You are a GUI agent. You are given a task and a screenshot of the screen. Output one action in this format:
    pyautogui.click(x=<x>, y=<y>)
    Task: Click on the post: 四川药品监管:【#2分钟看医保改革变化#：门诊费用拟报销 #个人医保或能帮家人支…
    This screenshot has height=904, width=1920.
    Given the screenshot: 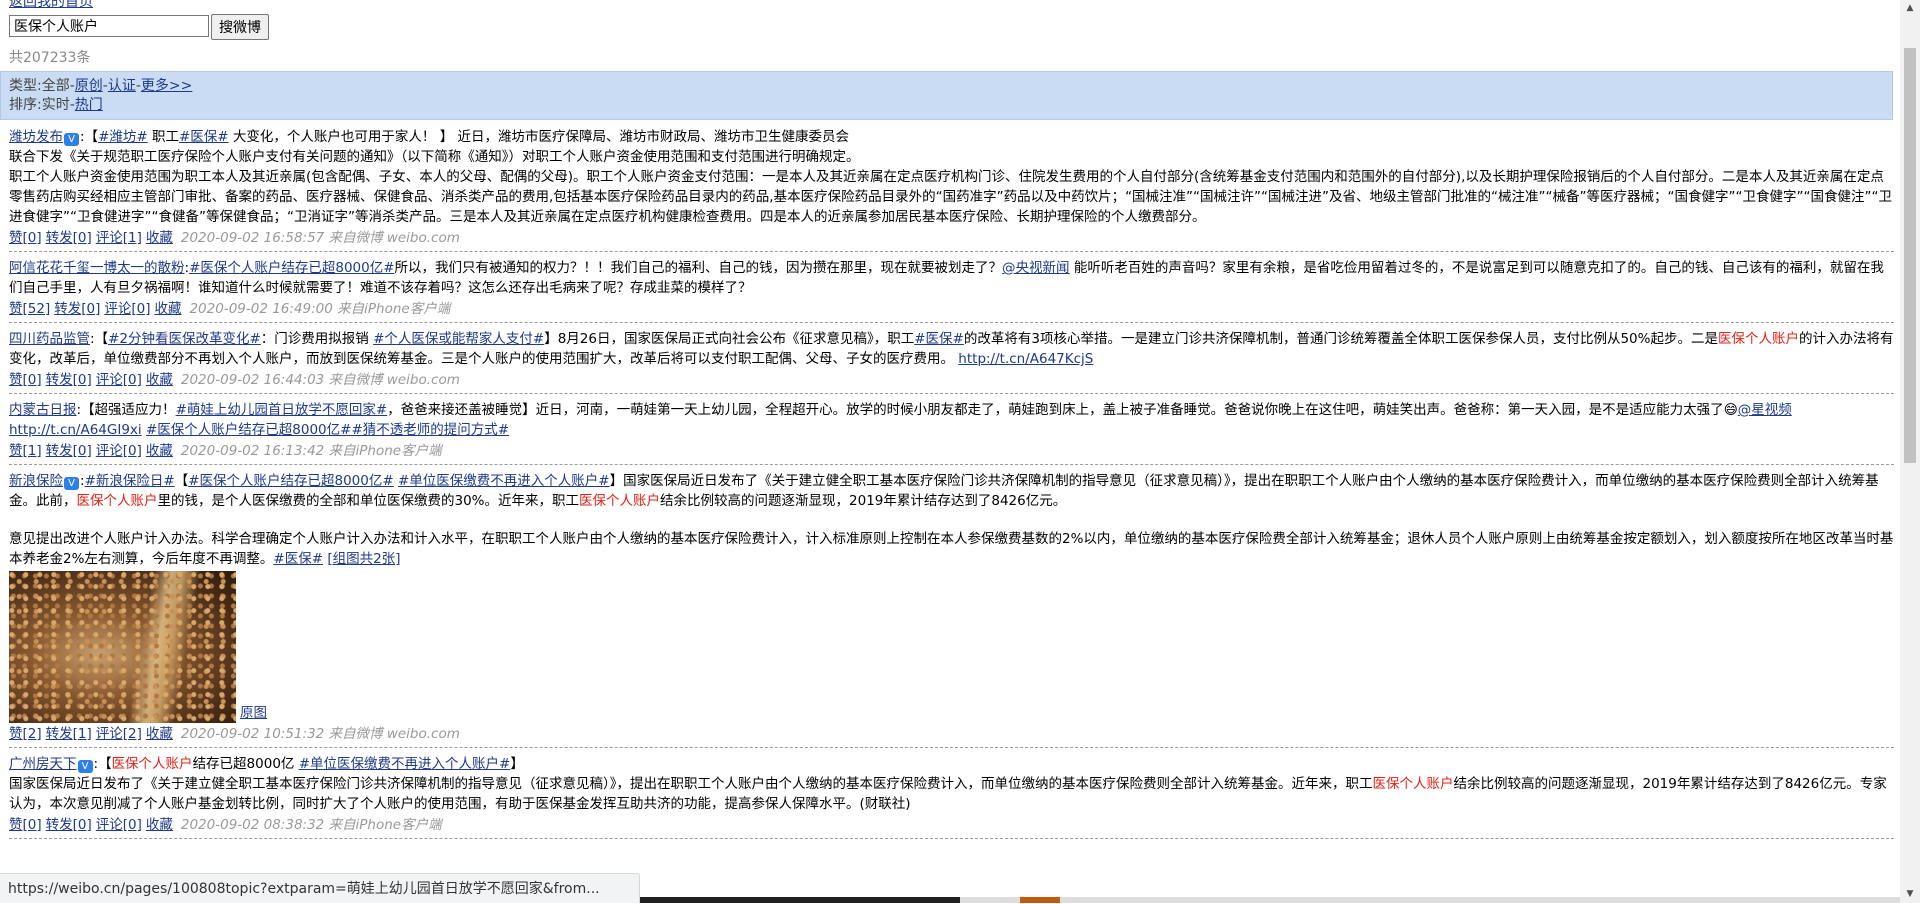 What is the action you would take?
    pyautogui.click(x=951, y=360)
    